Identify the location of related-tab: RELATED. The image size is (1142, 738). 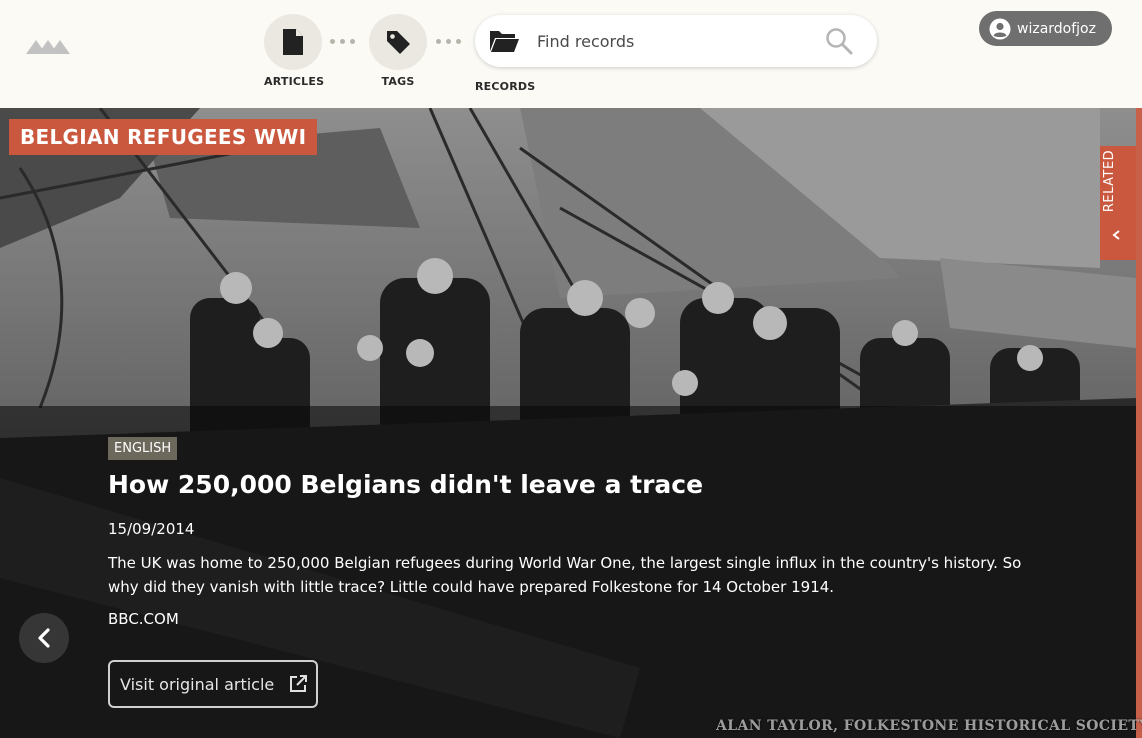
(1118, 203).